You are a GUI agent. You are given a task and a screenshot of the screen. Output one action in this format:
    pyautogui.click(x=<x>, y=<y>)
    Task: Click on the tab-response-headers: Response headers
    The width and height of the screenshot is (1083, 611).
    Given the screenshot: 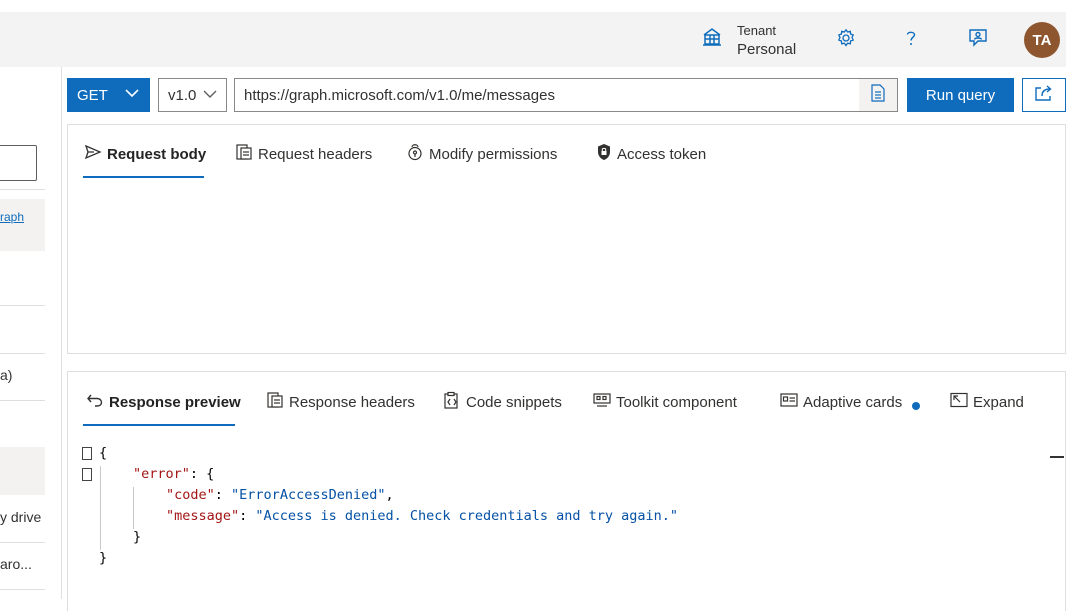 What is the action you would take?
    pyautogui.click(x=340, y=402)
    